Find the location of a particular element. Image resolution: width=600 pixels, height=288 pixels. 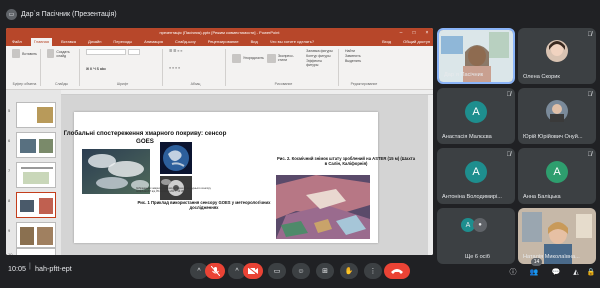

font-style-buttons: Ж К Ч S abc is located at coordinates (122, 69).